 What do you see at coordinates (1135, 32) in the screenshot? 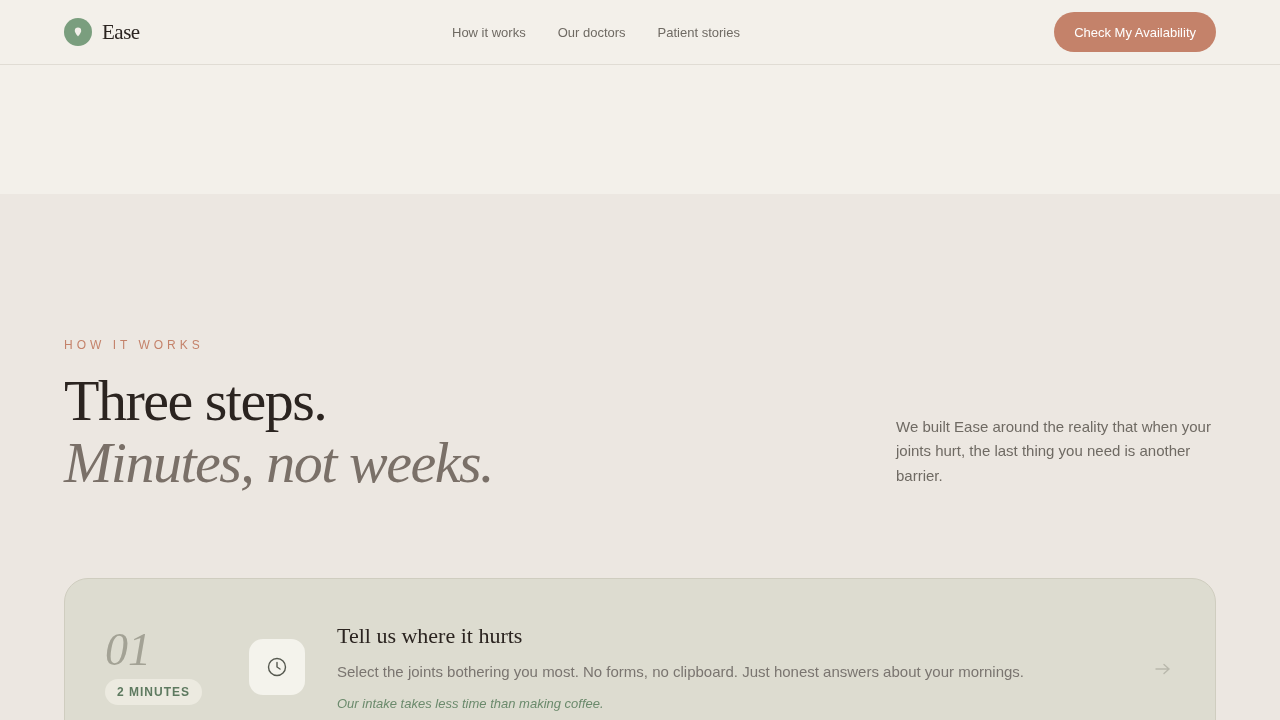
I see `availability-button: Check My Availability` at bounding box center [1135, 32].